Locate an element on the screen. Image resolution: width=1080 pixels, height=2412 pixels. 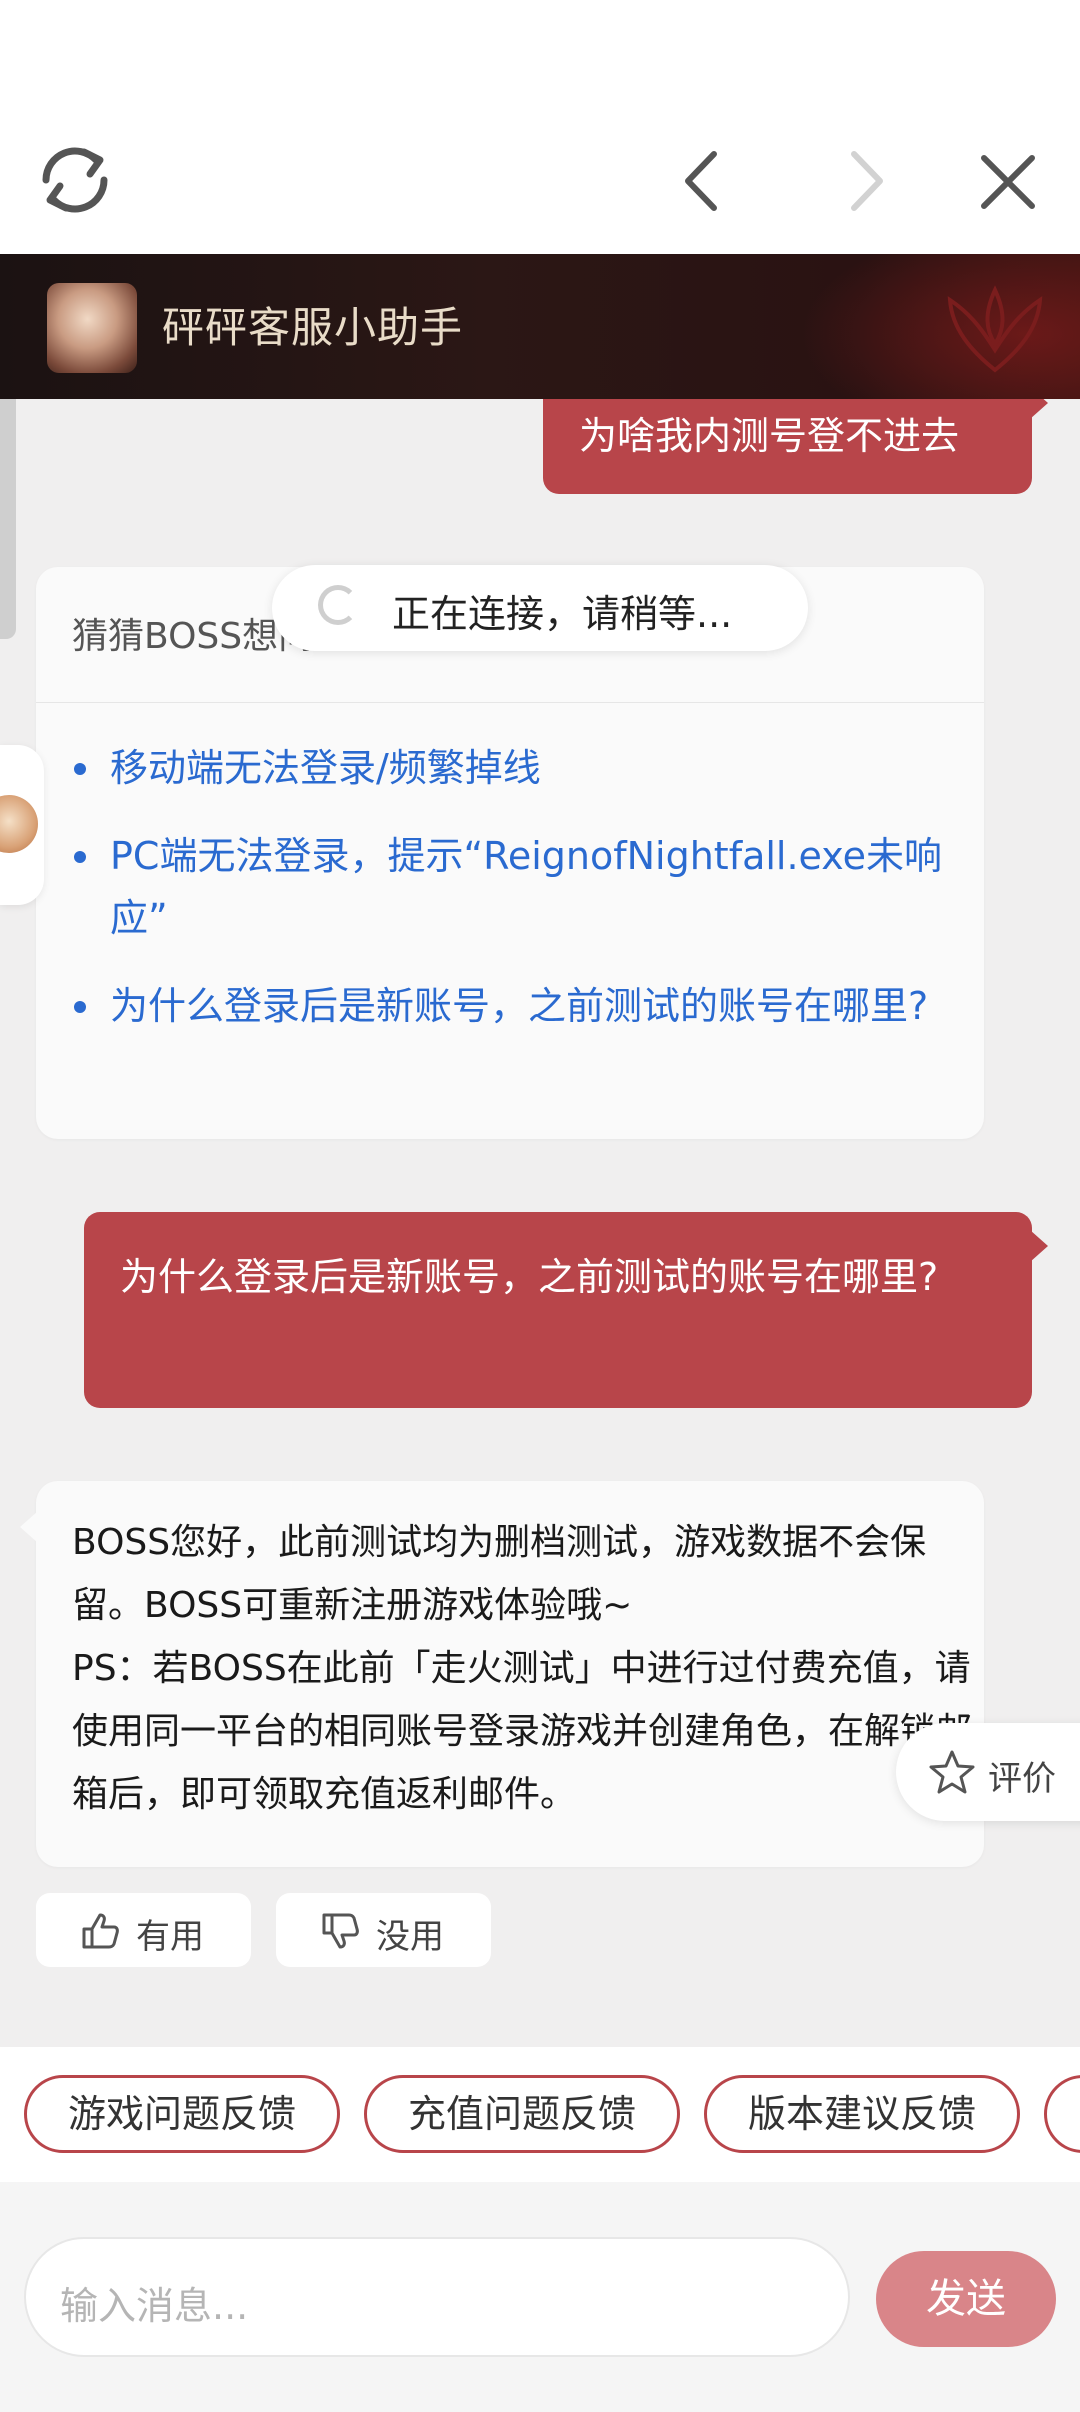
side-avatar is located at coordinates (19, 824).